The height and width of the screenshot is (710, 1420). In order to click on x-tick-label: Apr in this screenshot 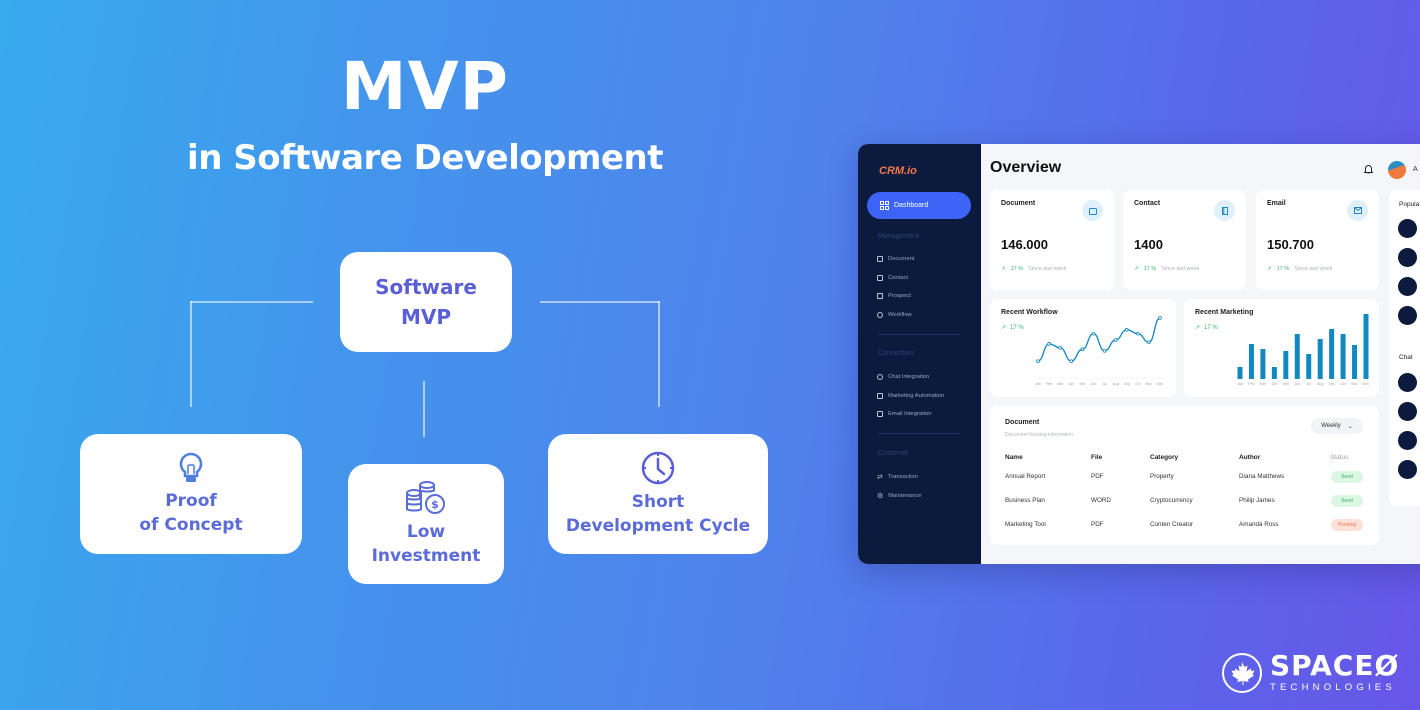, I will do `click(1071, 384)`.